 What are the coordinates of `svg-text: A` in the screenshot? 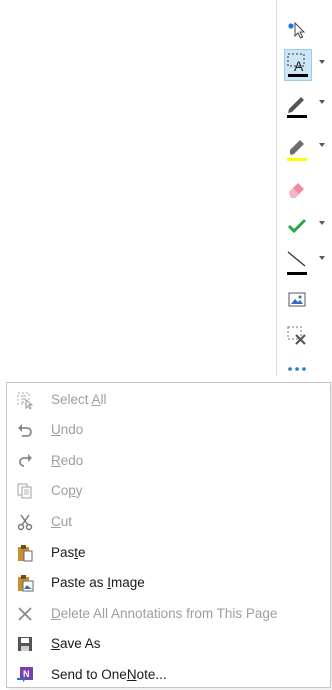 It's located at (299, 66).